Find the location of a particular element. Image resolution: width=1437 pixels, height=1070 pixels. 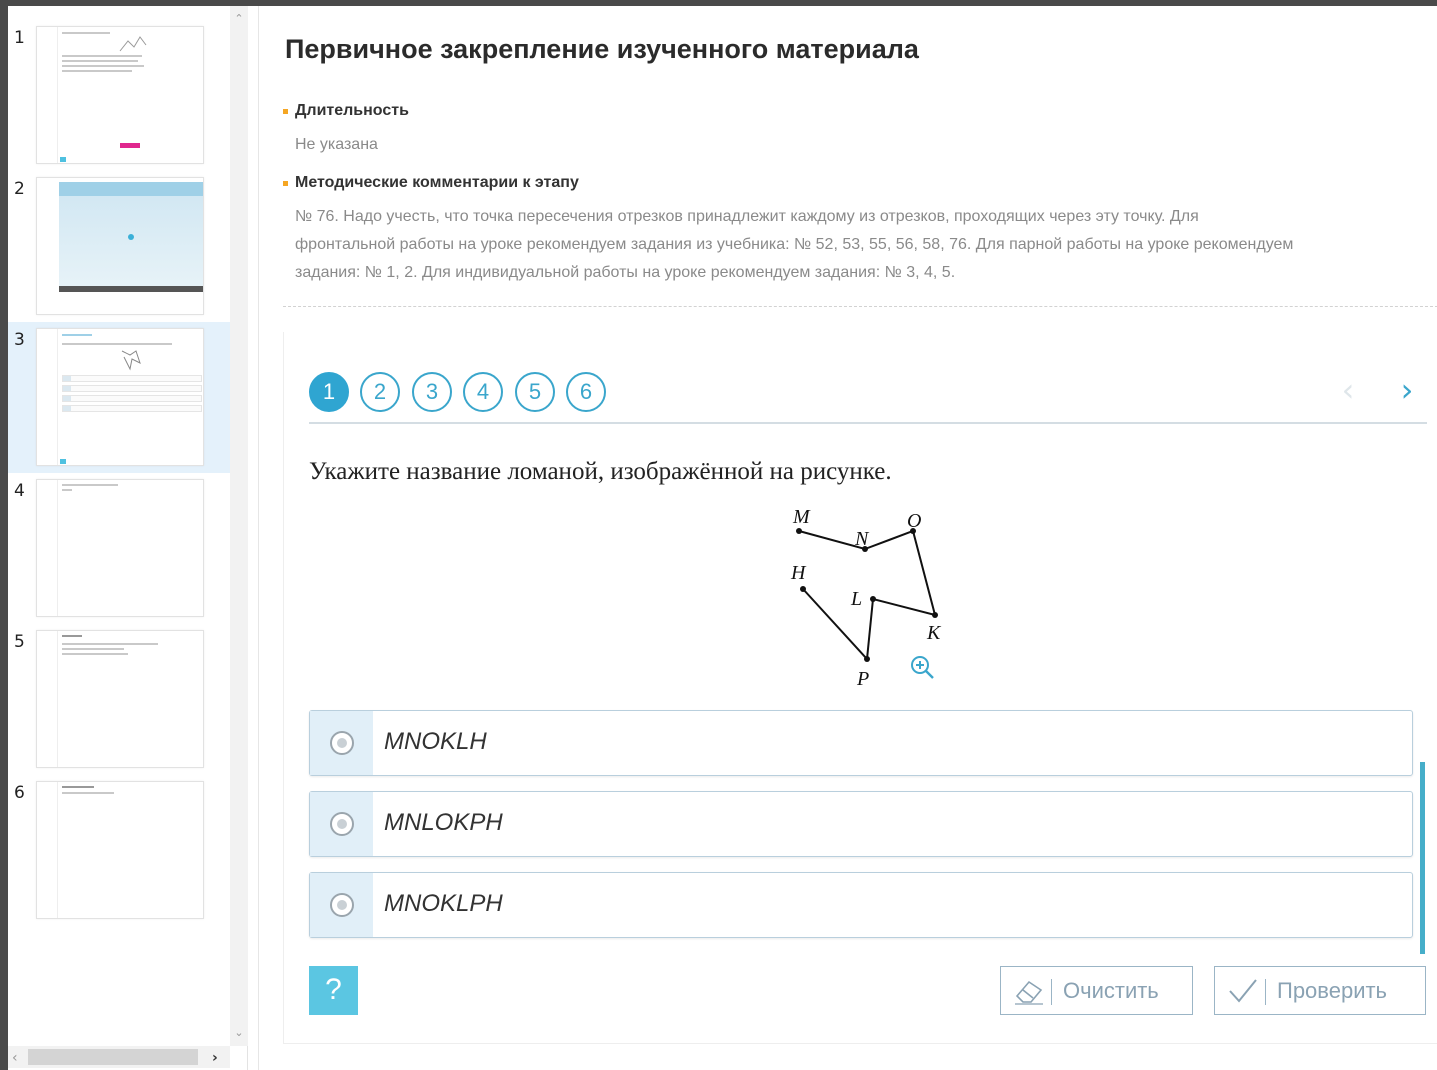

thumbnail-1: 1 is located at coordinates (119, 95).